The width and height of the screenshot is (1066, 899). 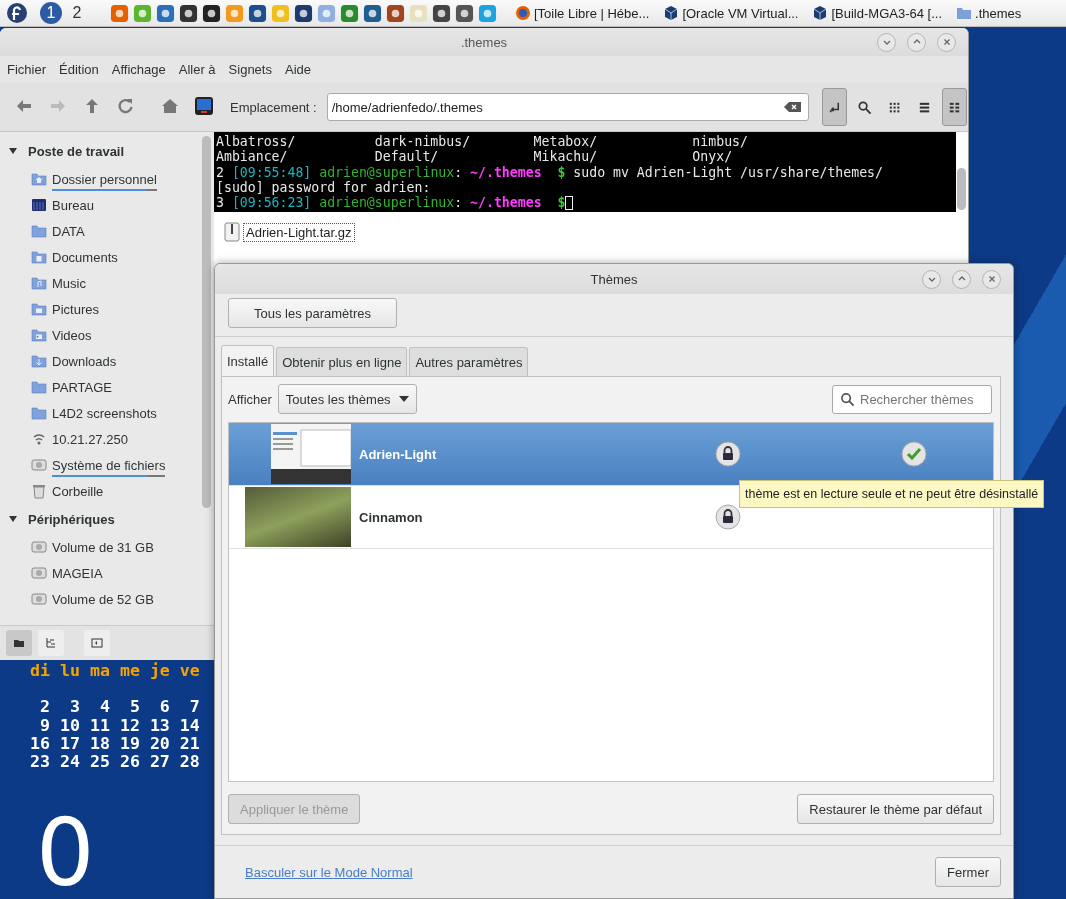 What do you see at coordinates (347, 399) in the screenshot?
I see `filter-dropdown: Toutes les thèmes` at bounding box center [347, 399].